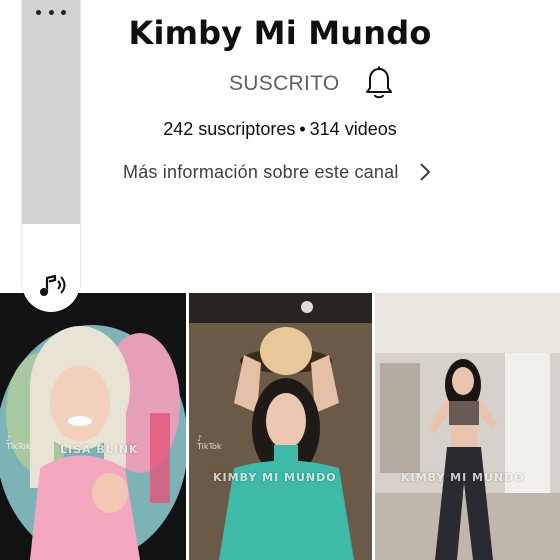 The image size is (560, 560). I want to click on channel-name: Kimby Mi Mundo, so click(280, 33).